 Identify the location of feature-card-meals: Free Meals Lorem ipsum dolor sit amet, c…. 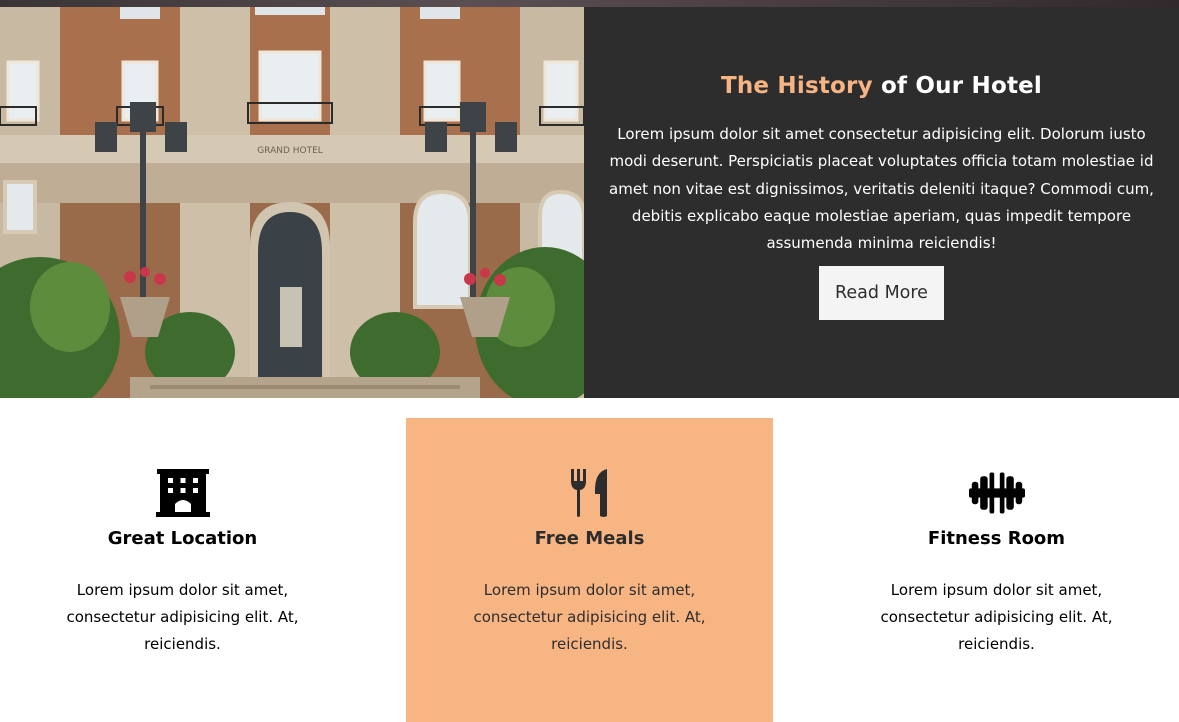
(589, 570).